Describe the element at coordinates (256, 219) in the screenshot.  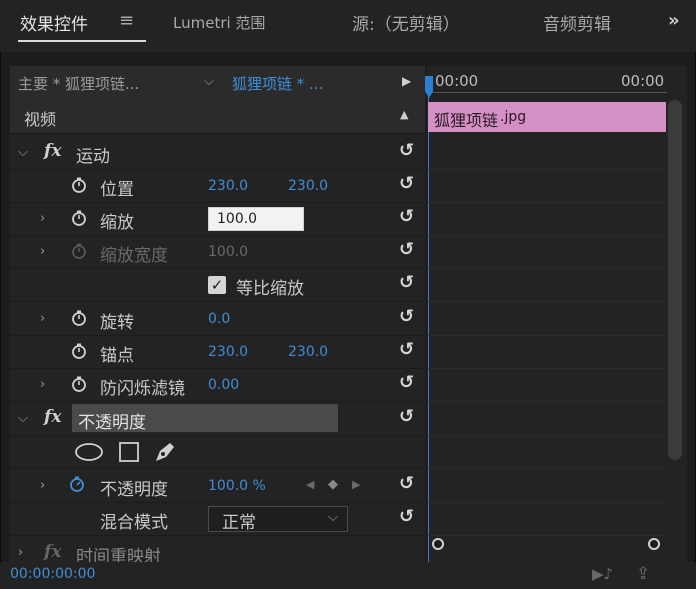
I see `scale-input: 100.0` at that location.